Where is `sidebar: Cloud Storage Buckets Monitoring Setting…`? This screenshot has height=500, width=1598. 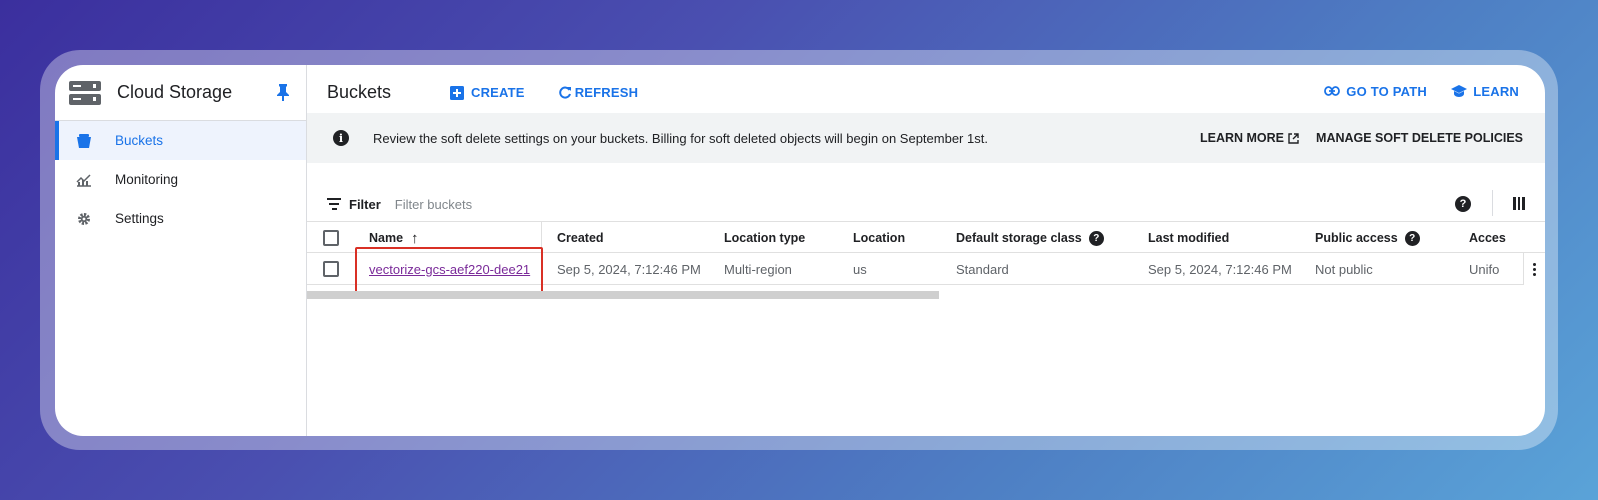
sidebar: Cloud Storage Buckets Monitoring Setting… is located at coordinates (181, 250).